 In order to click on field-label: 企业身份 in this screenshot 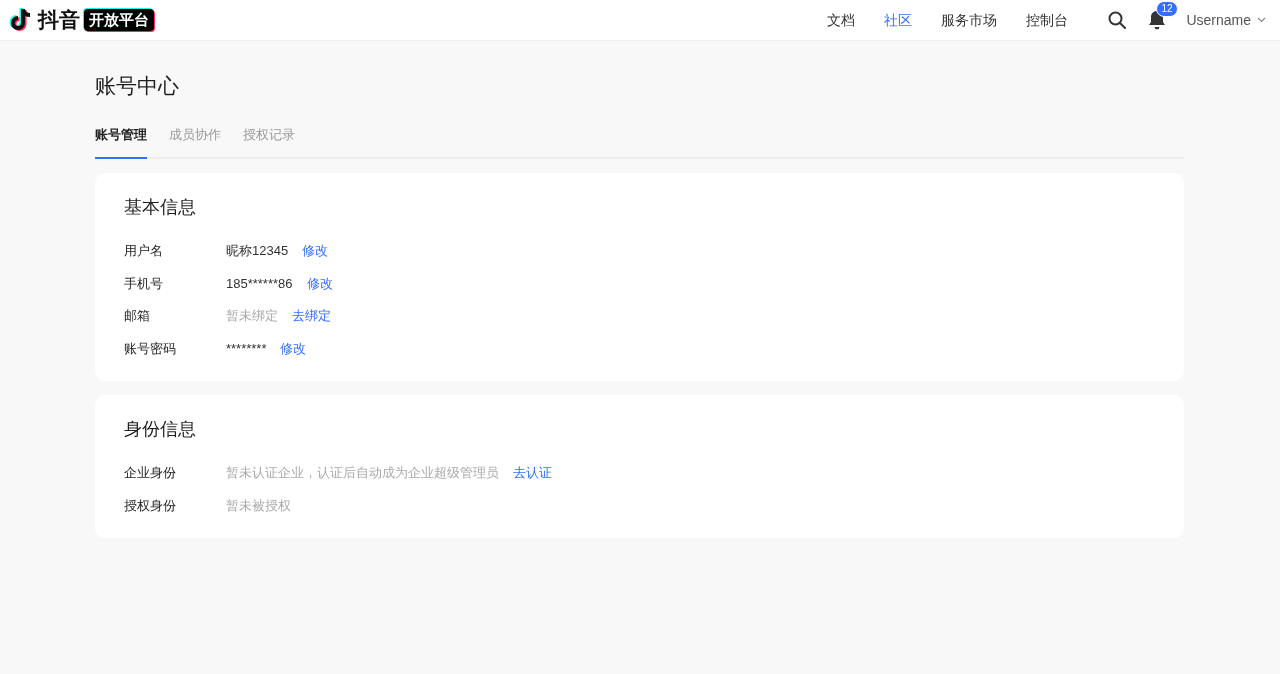, I will do `click(150, 473)`.